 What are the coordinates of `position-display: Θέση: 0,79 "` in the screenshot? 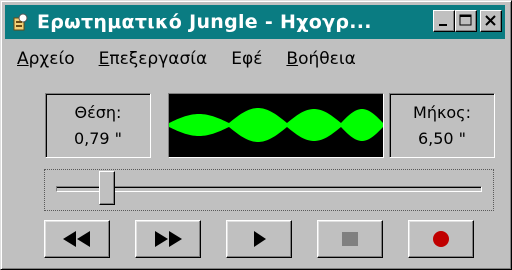 It's located at (98, 125).